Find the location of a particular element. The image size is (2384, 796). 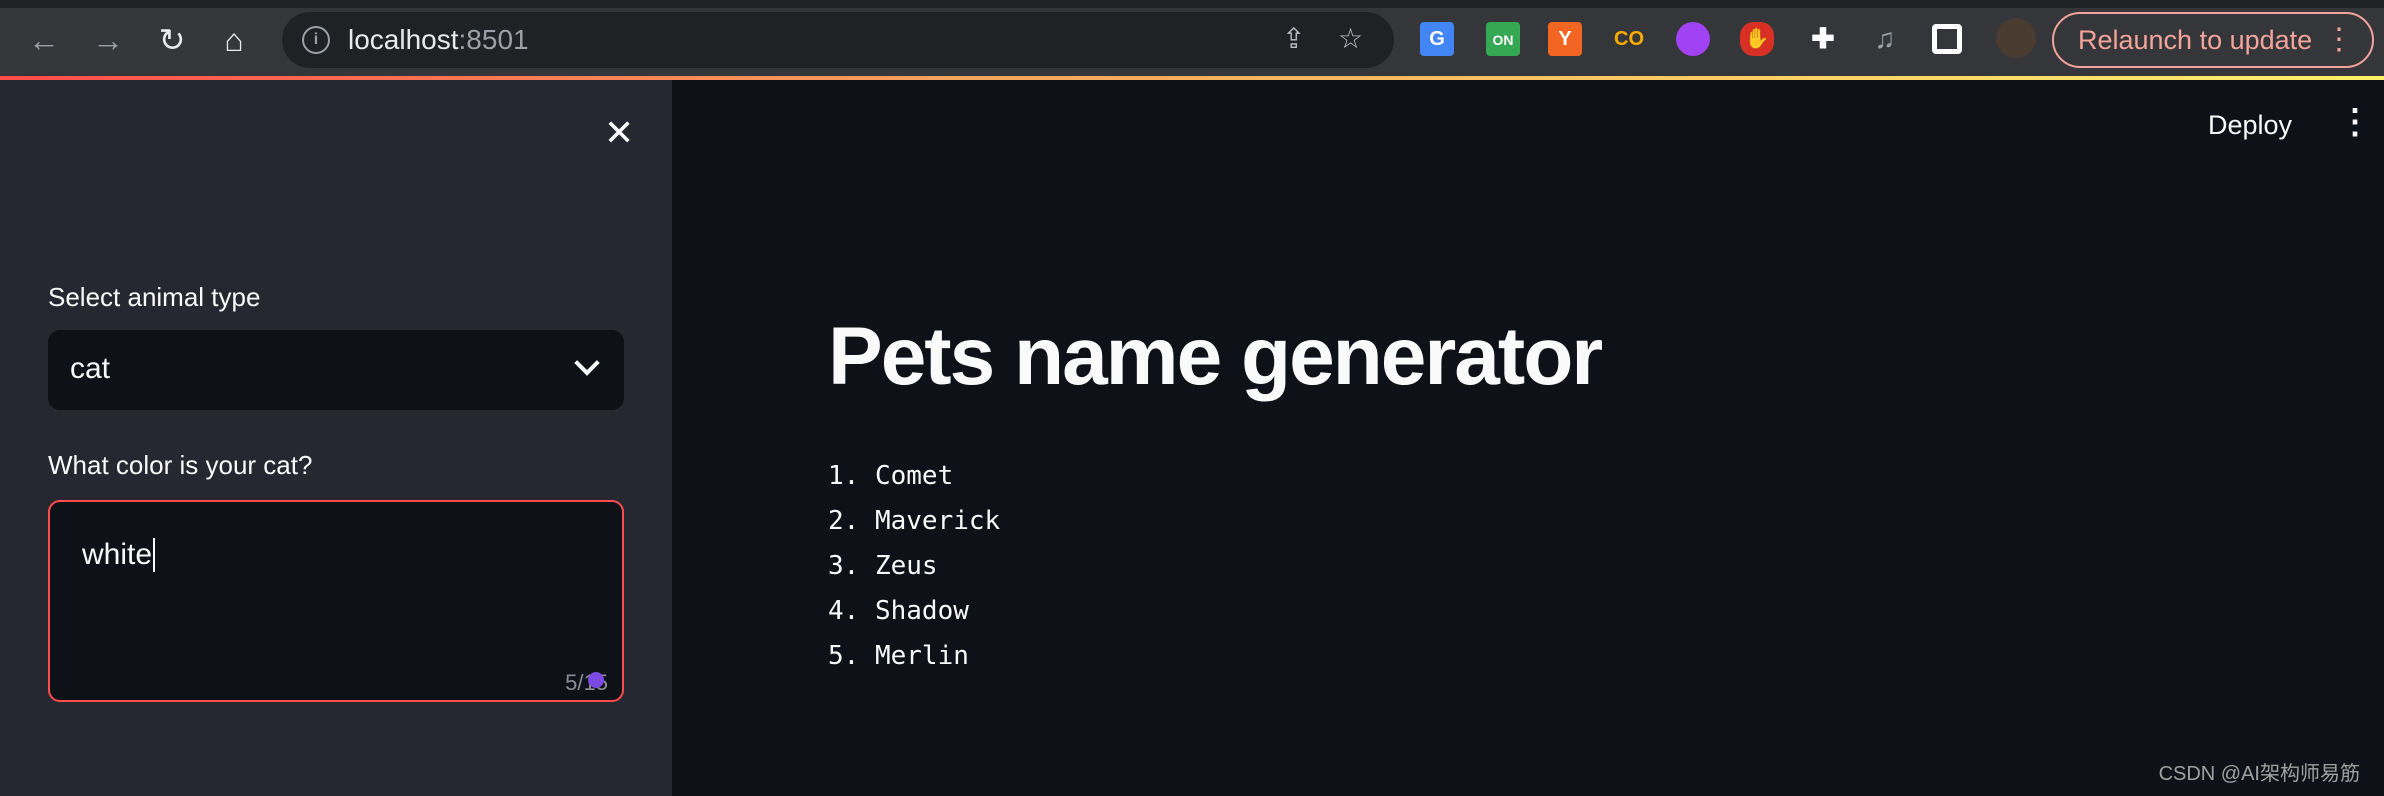

close-sidebar-icon: ✕ is located at coordinates (619, 133).